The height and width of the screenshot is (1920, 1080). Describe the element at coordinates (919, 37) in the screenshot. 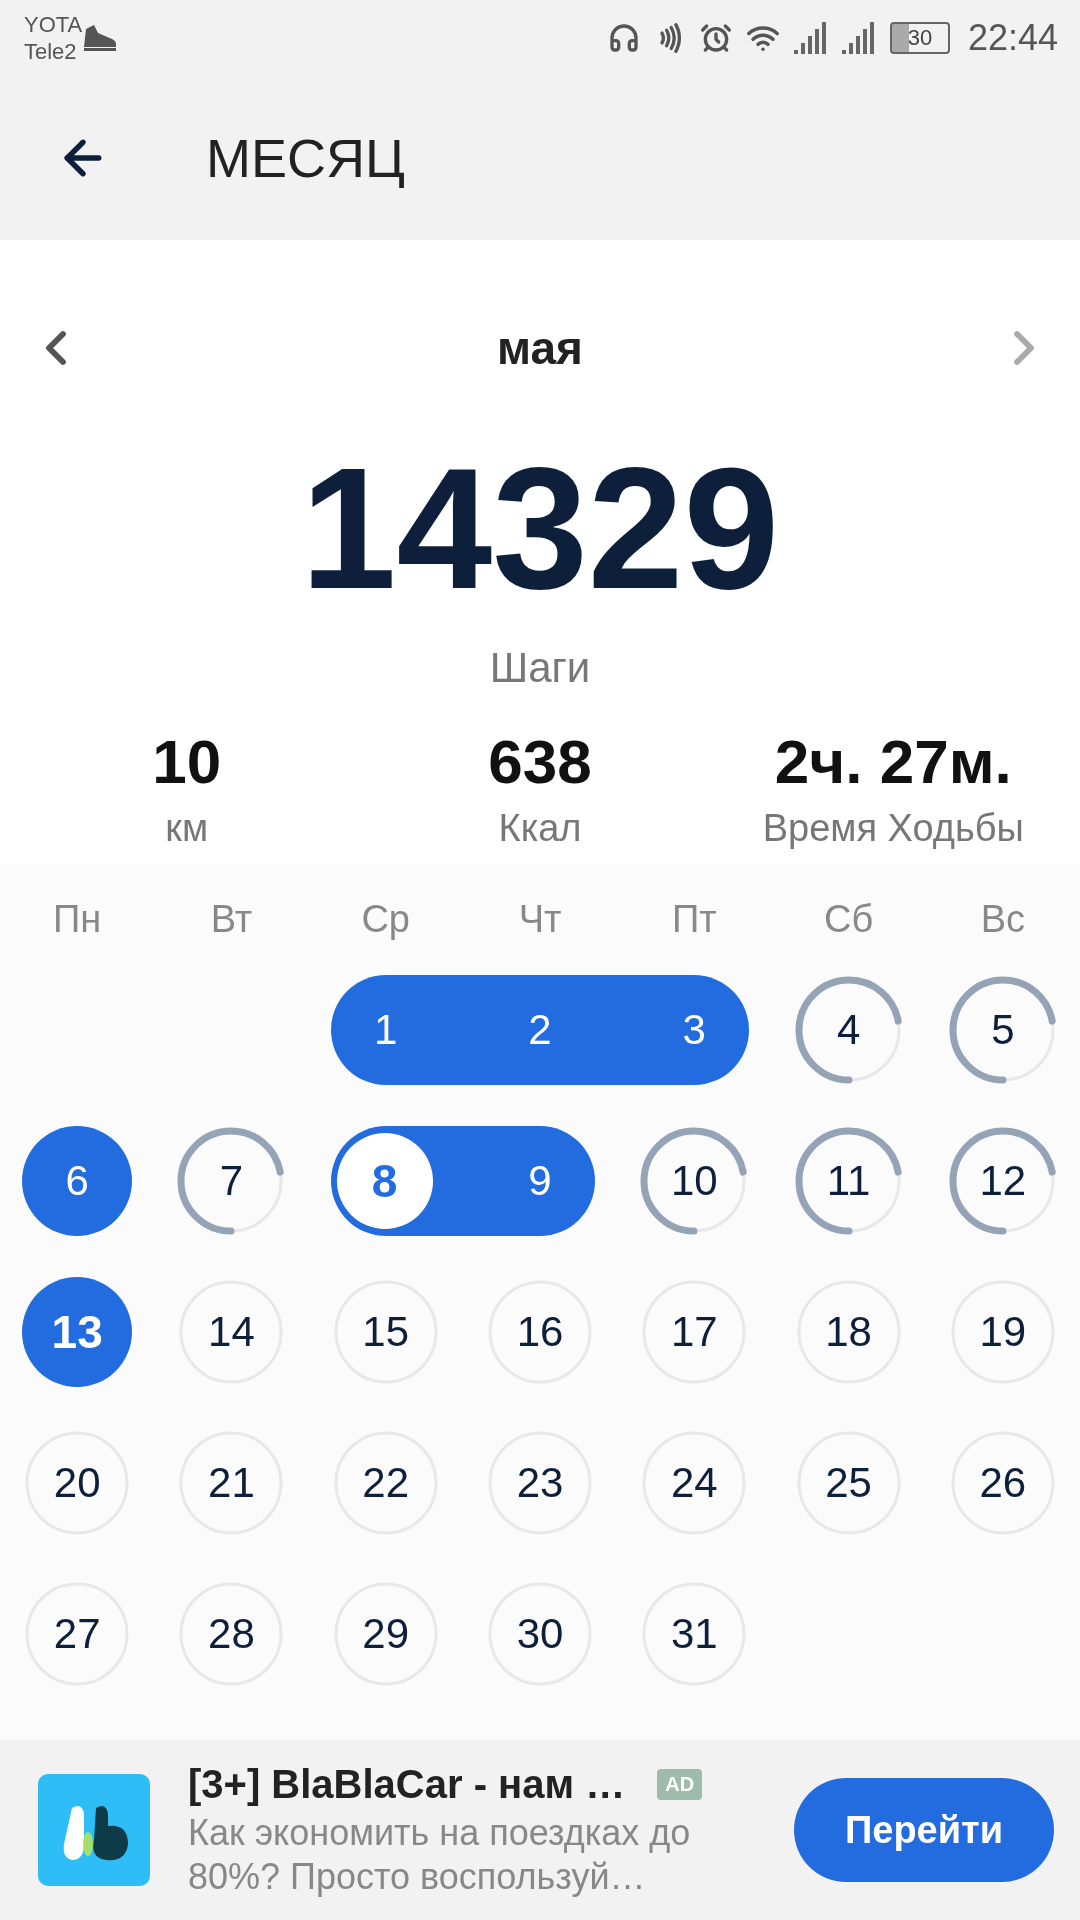

I see `battery-level: 30` at that location.